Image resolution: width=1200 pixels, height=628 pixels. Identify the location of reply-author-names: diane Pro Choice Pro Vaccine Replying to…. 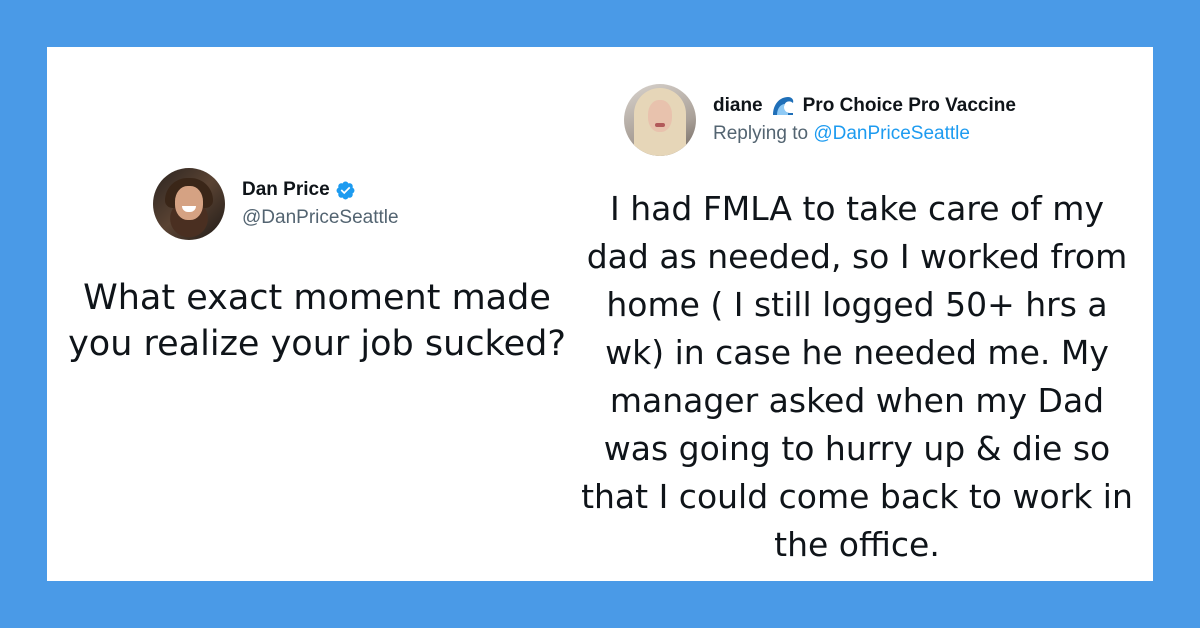
(864, 120).